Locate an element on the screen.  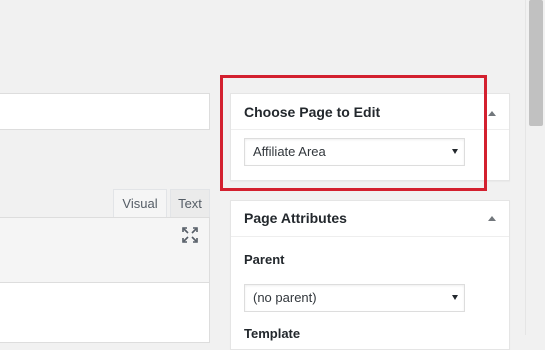
page-attributes-toggle-icon is located at coordinates (492, 218).